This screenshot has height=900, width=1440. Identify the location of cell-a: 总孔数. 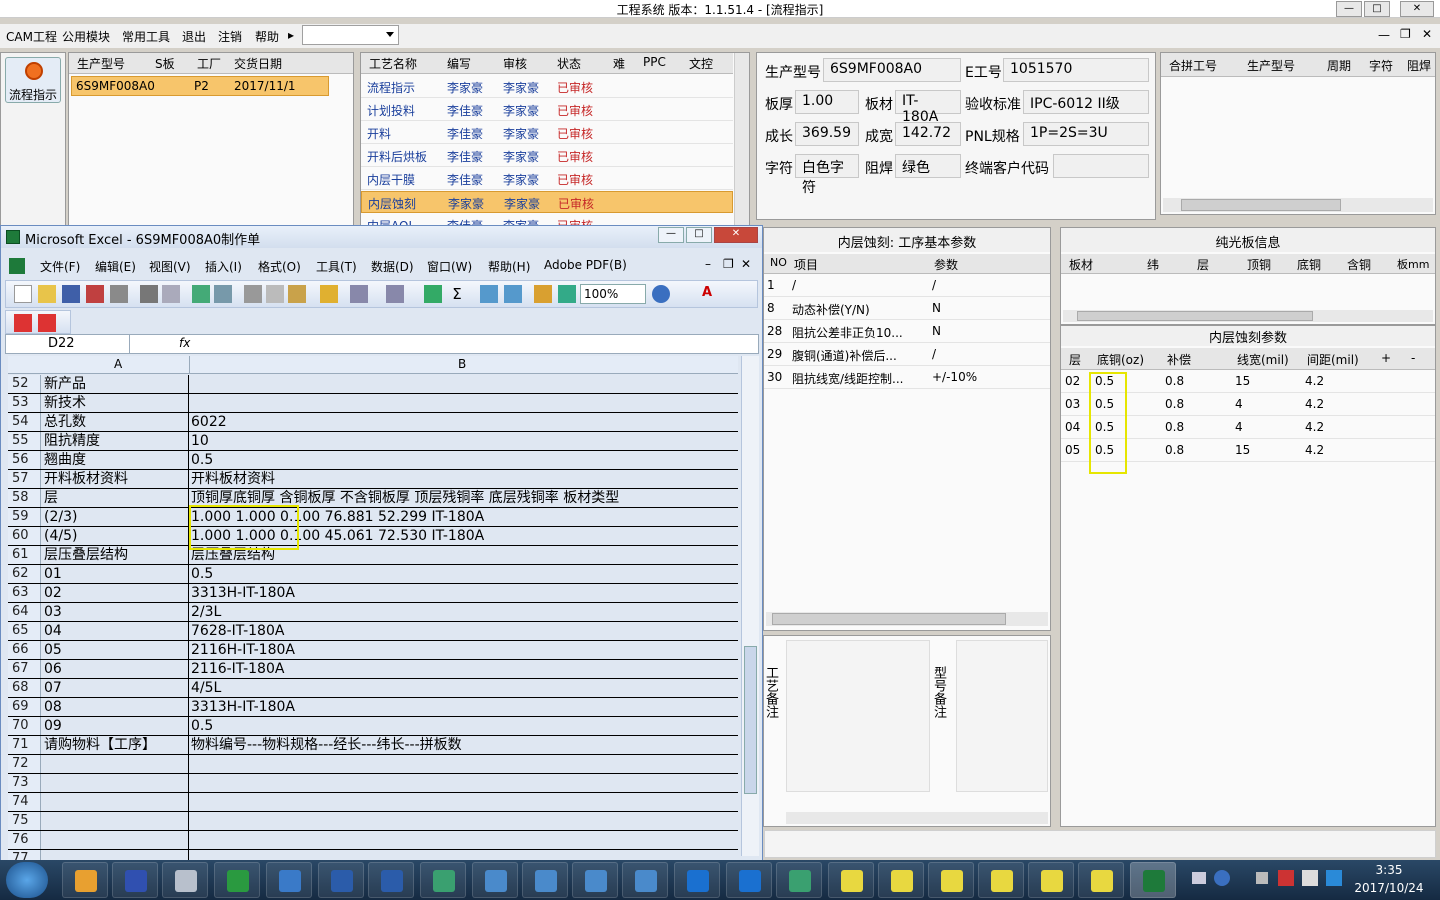
(116, 422).